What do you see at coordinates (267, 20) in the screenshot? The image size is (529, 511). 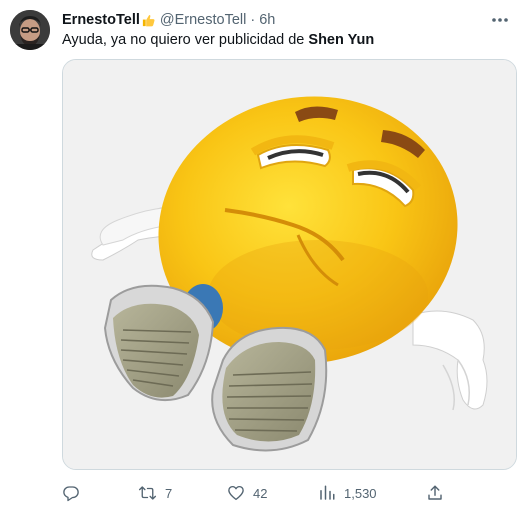 I see `timestamp: 6h` at bounding box center [267, 20].